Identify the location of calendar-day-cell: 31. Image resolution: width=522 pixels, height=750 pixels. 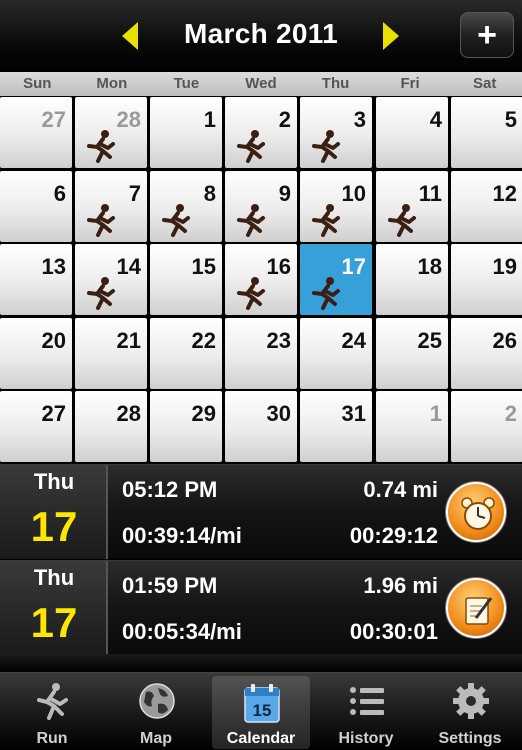
(336, 426).